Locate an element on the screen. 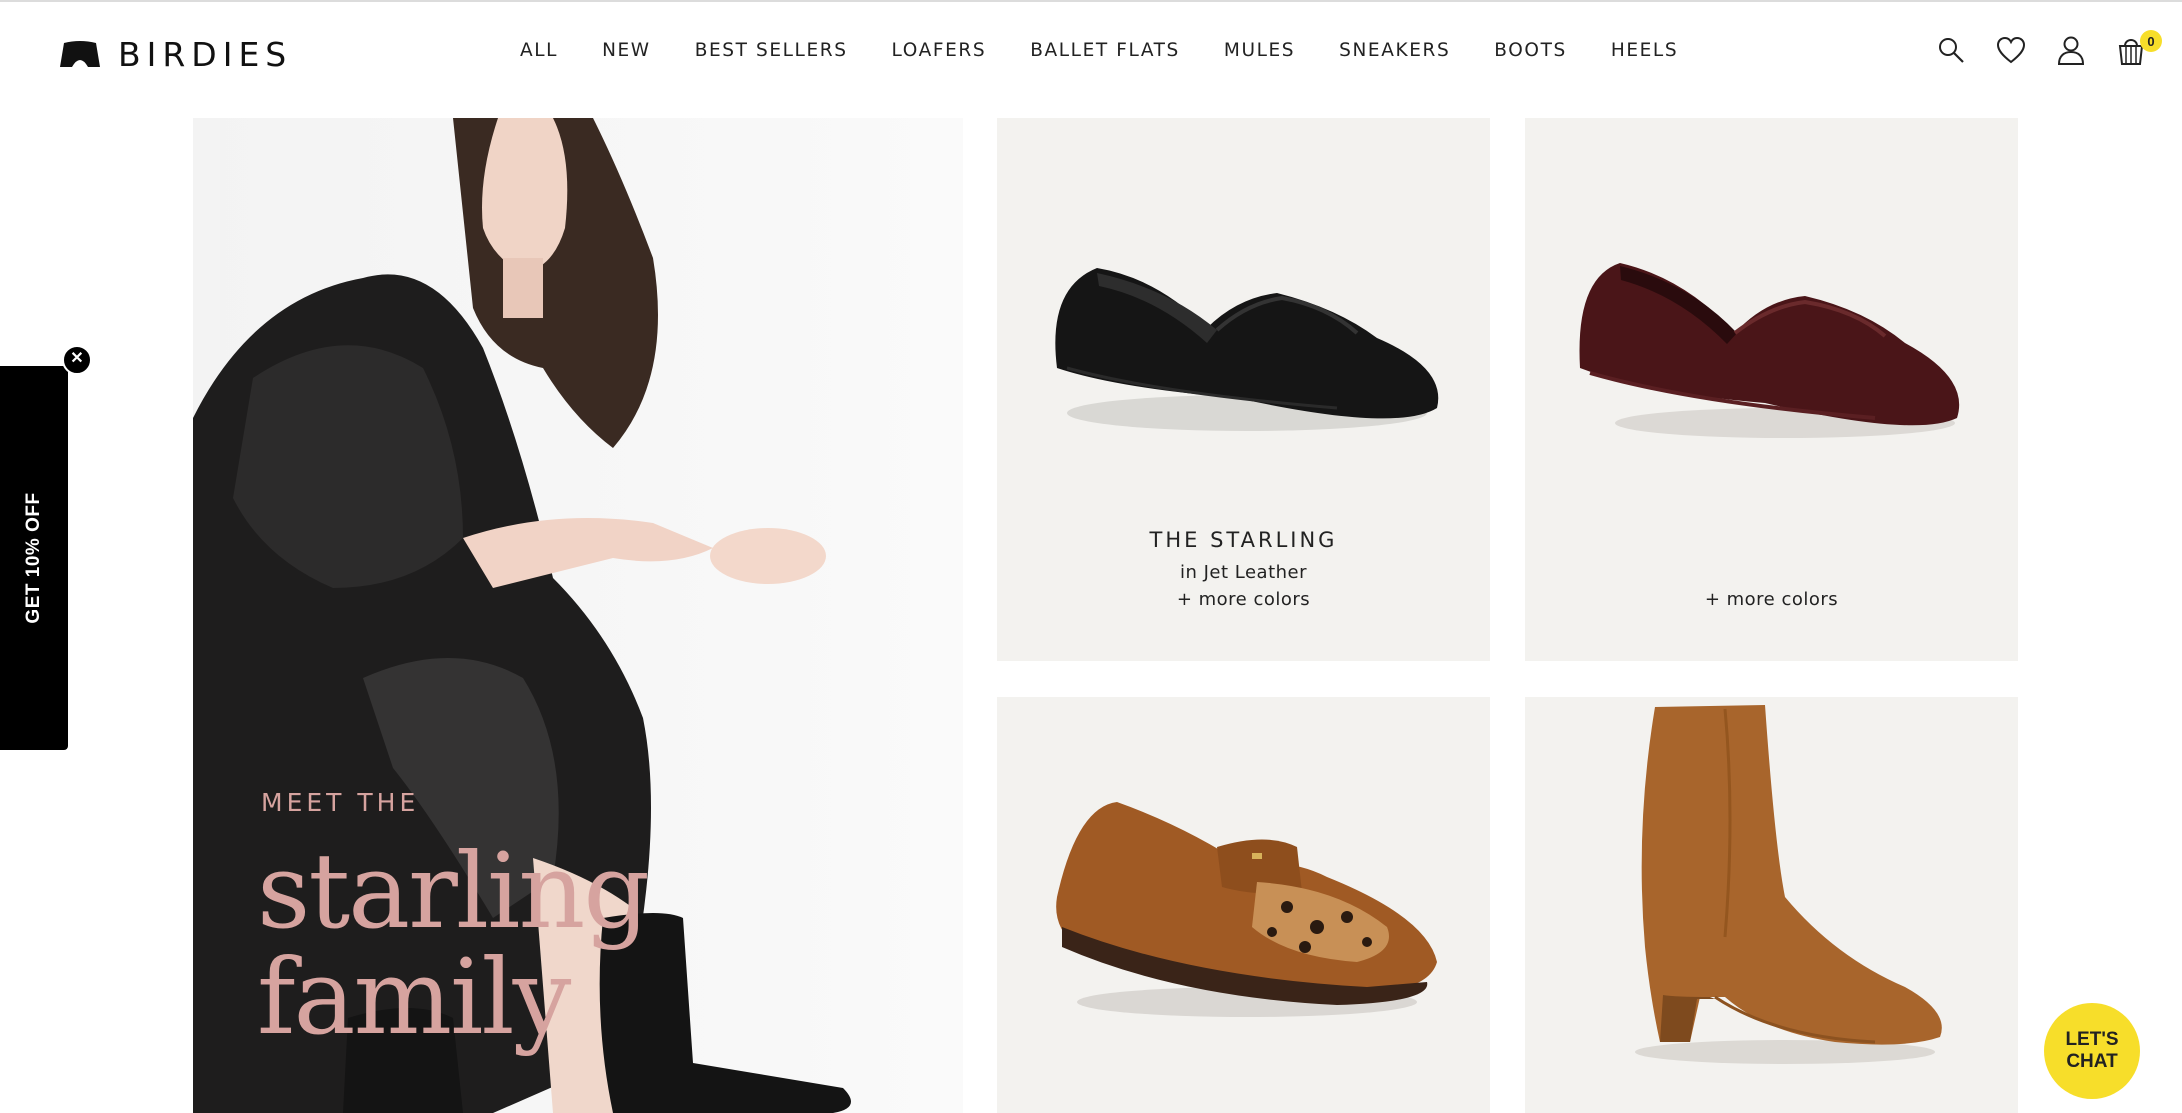  header-icons: 0 is located at coordinates (2049, 49).